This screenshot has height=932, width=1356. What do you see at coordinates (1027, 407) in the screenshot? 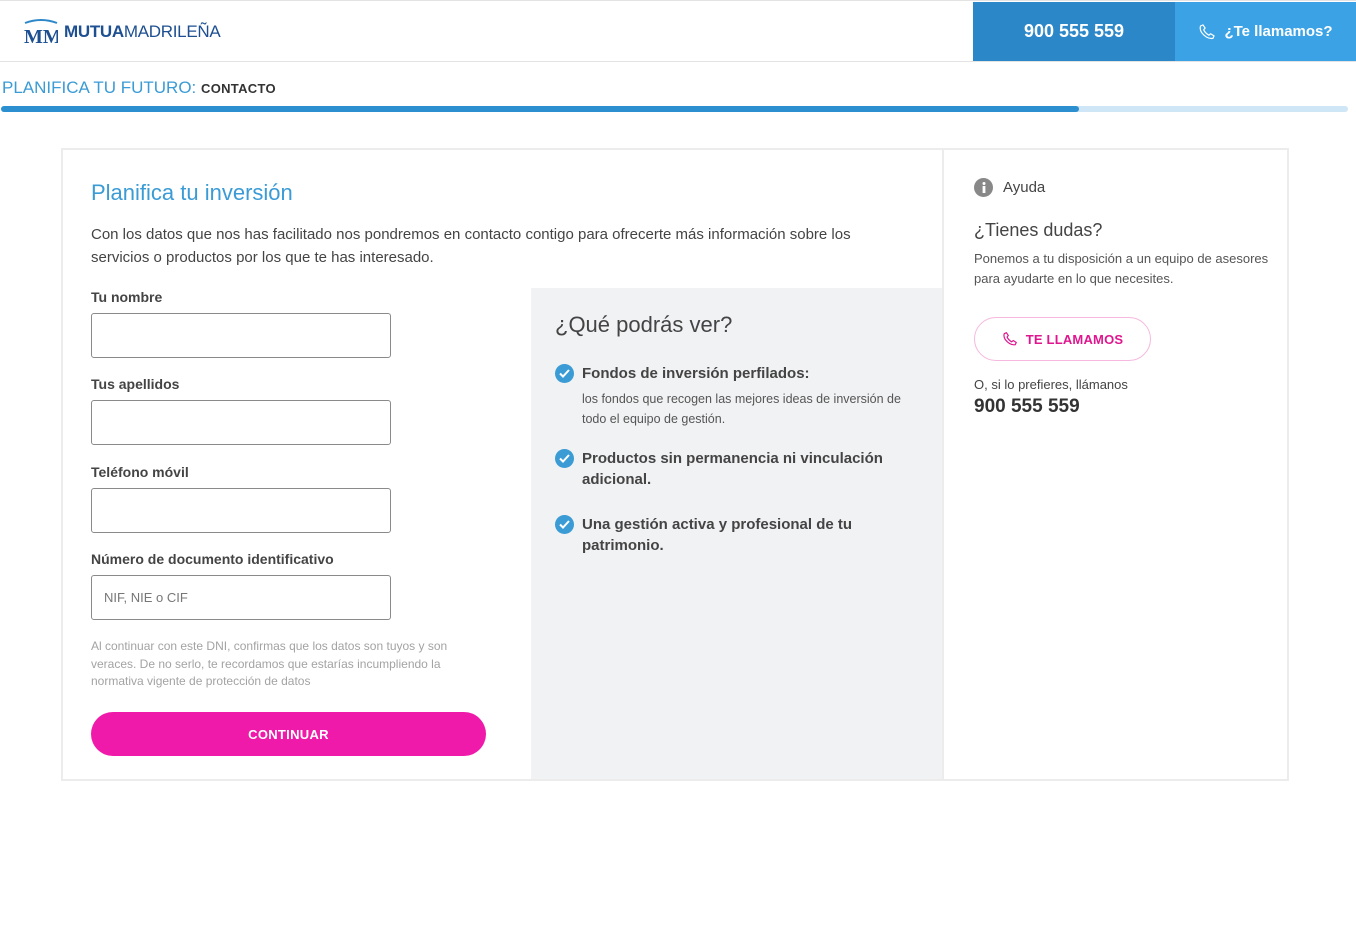
I see `help-phone-number: 900 555 559` at bounding box center [1027, 407].